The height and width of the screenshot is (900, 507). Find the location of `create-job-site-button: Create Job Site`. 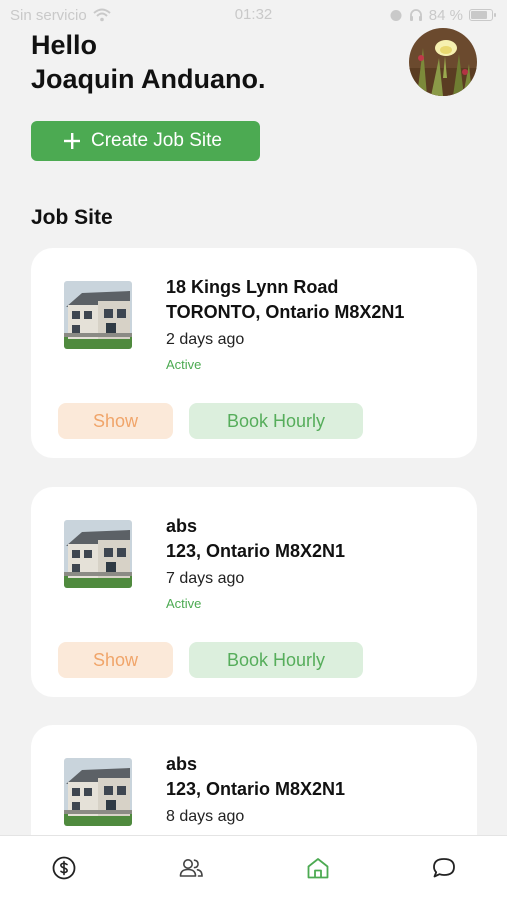

create-job-site-button: Create Job Site is located at coordinates (145, 141).